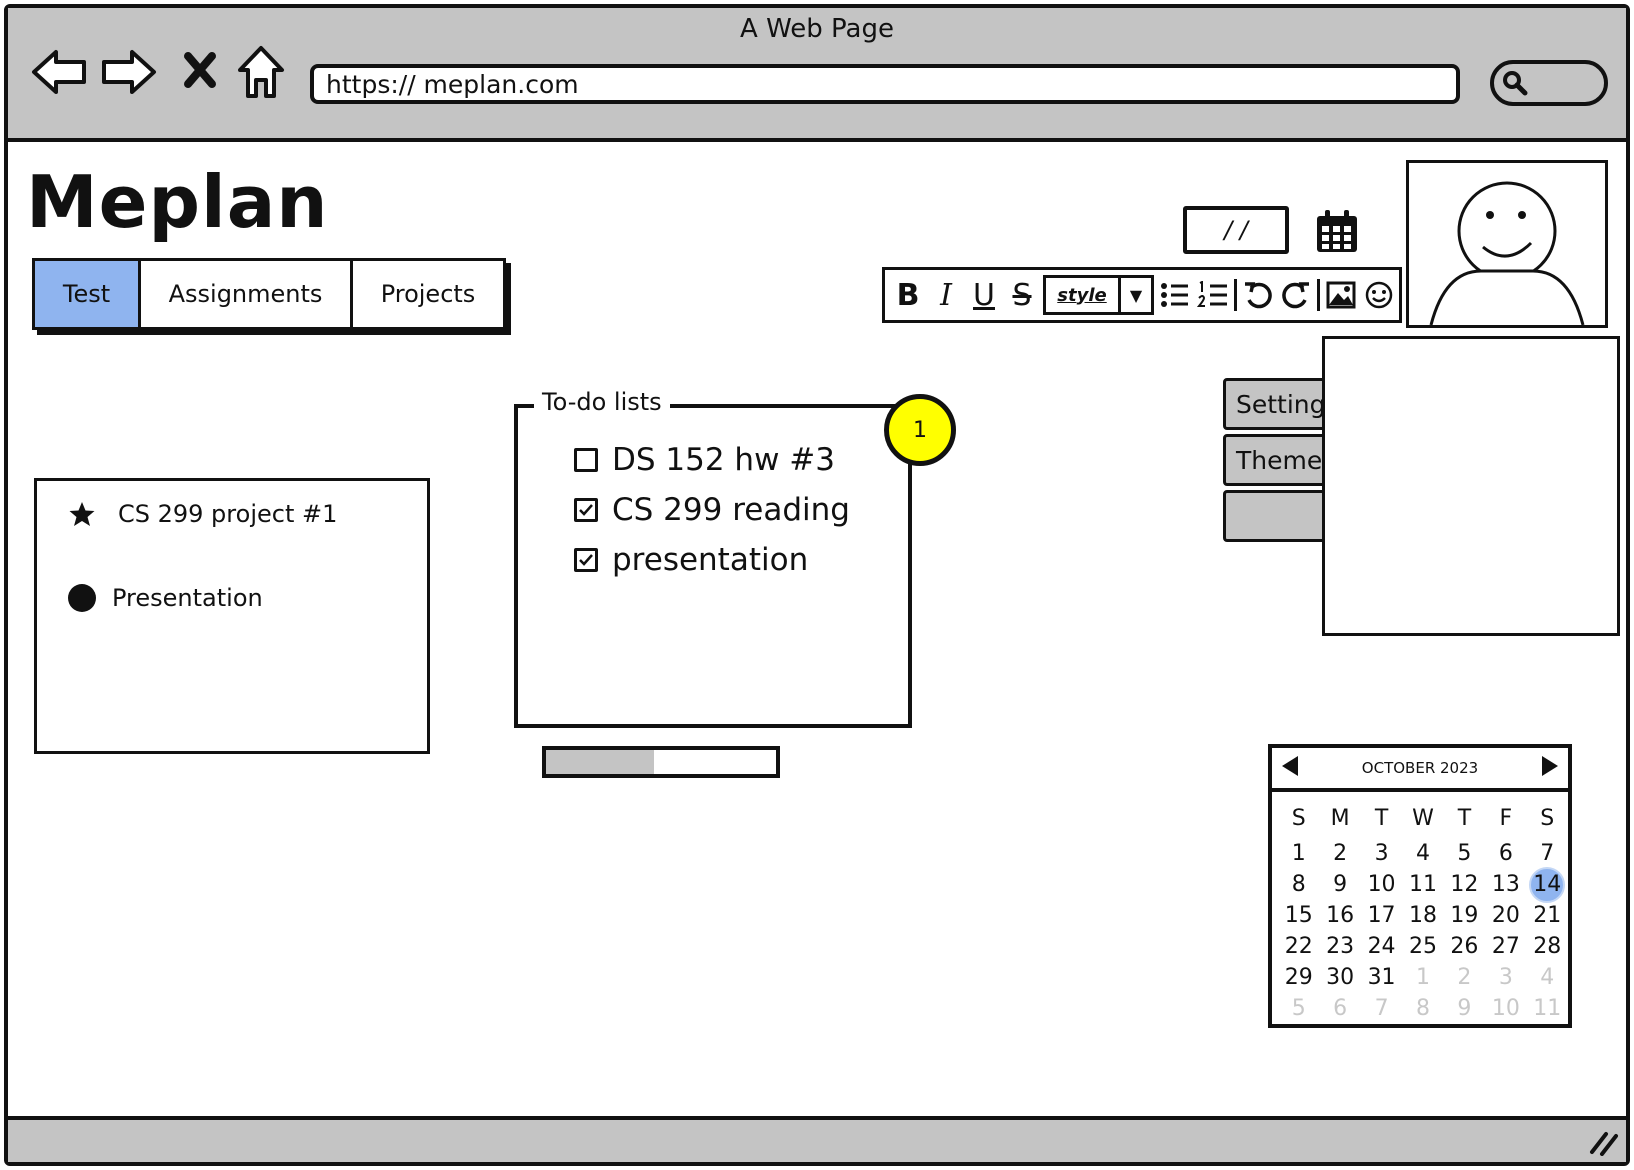 The height and width of the screenshot is (1170, 1634). I want to click on calendar-day-other-month: 2, so click(1464, 977).